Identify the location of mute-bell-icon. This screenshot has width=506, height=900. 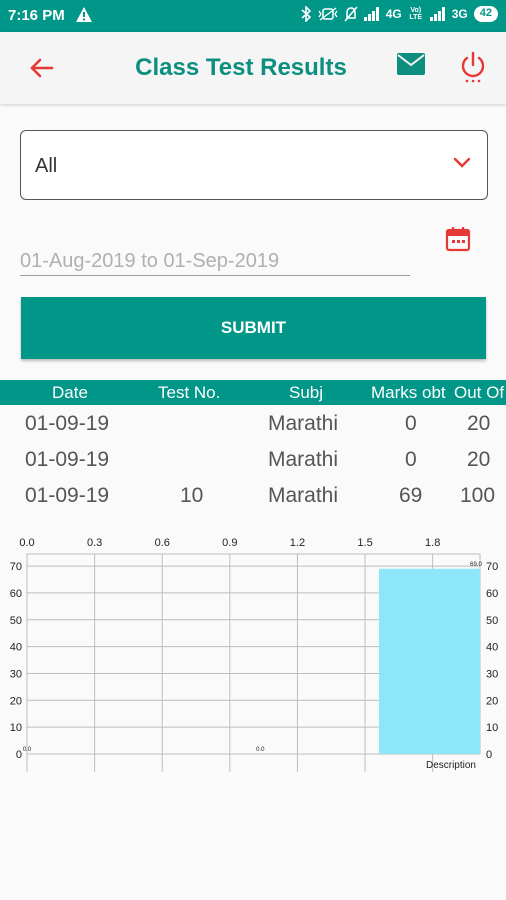
(351, 14).